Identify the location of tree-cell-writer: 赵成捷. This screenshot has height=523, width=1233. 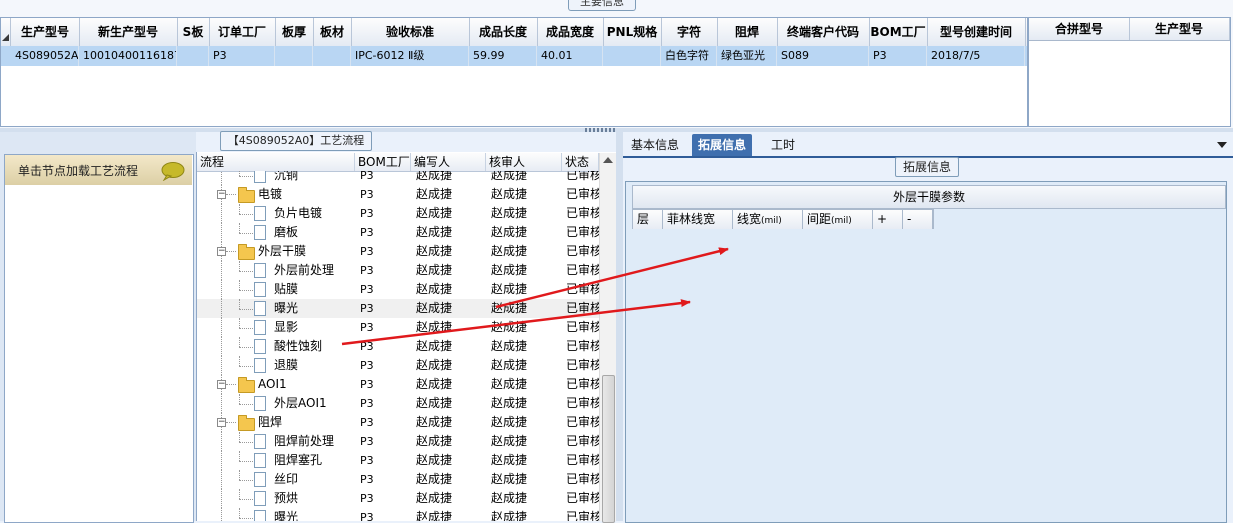
(434, 365).